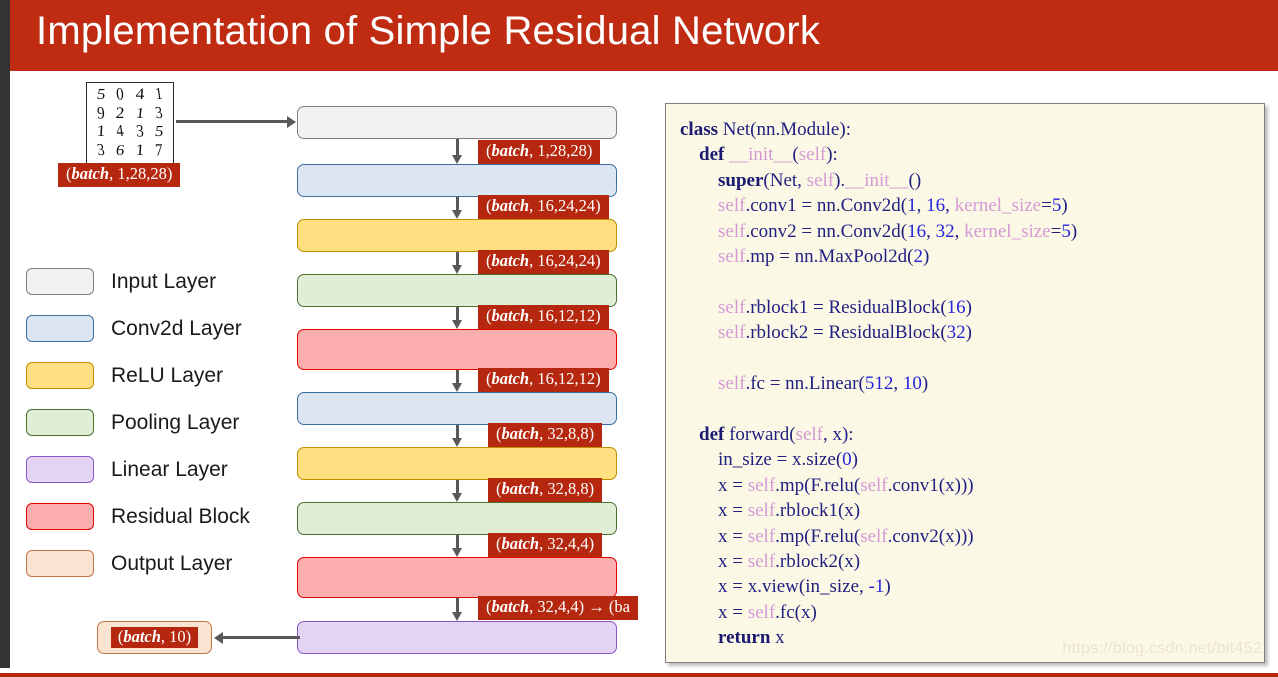 Image resolution: width=1278 pixels, height=677 pixels. Describe the element at coordinates (130, 95) in the screenshot. I see `mnist-row: 5 0 4 1` at that location.